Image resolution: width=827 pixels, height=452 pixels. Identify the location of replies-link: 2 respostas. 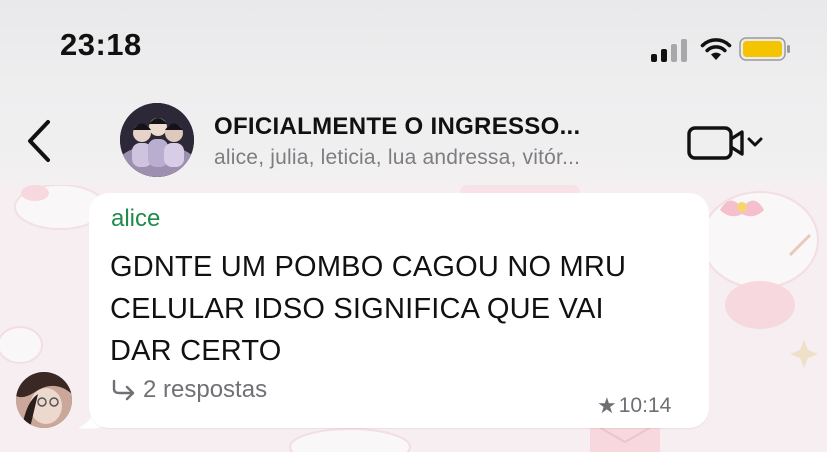
(189, 390).